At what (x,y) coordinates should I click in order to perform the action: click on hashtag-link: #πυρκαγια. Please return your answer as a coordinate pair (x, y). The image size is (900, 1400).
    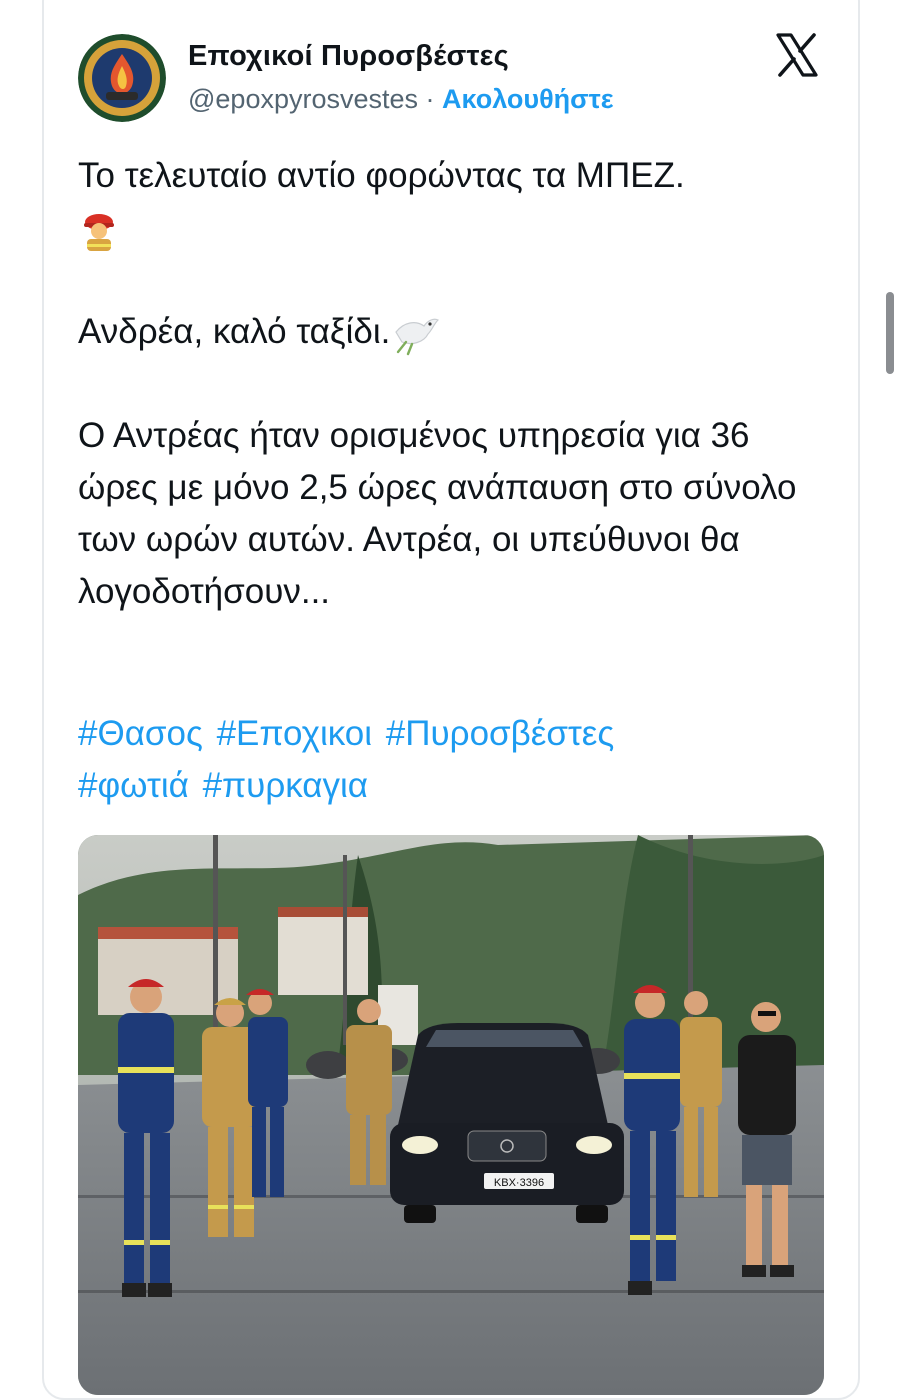
    Looking at the image, I should click on (285, 785).